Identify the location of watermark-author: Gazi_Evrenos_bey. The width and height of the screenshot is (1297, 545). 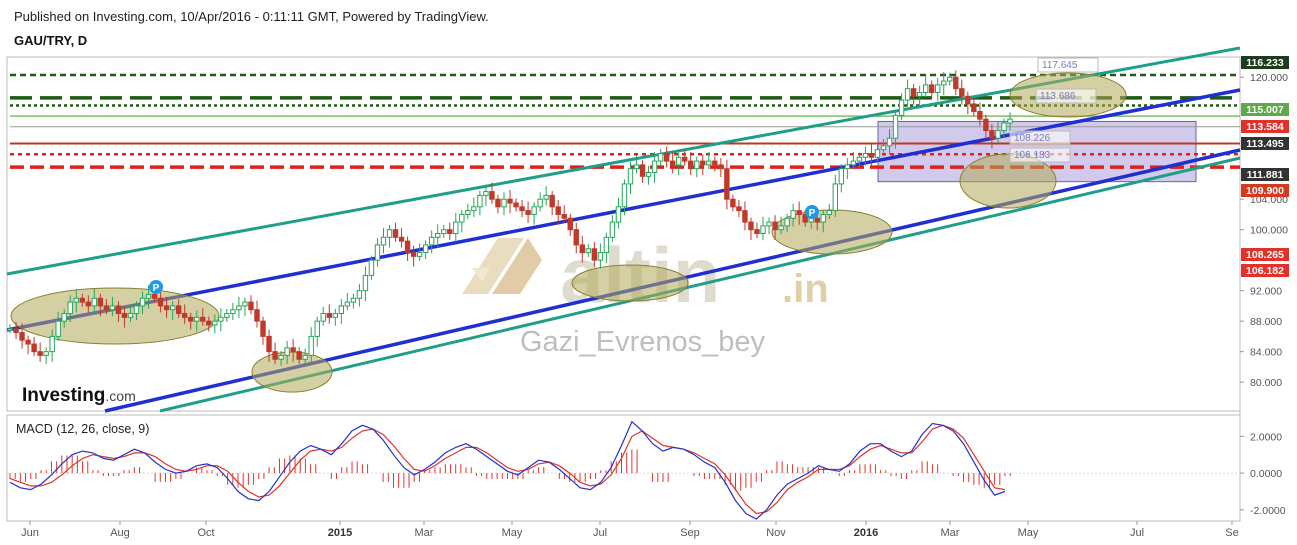
(643, 342).